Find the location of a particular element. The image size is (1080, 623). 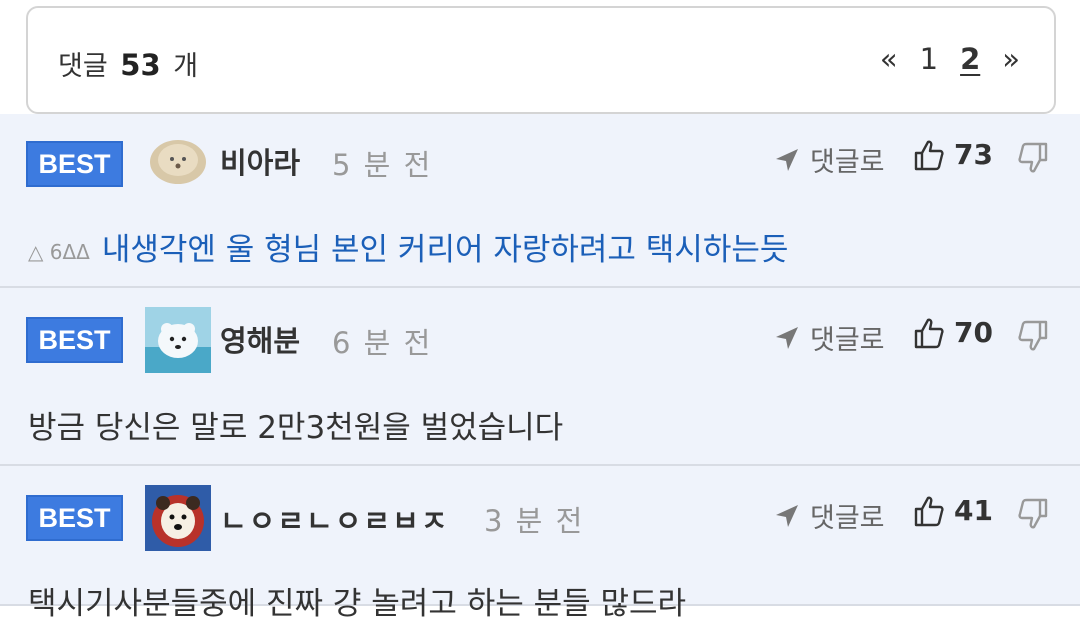

like-button: 41 is located at coordinates (953, 510).